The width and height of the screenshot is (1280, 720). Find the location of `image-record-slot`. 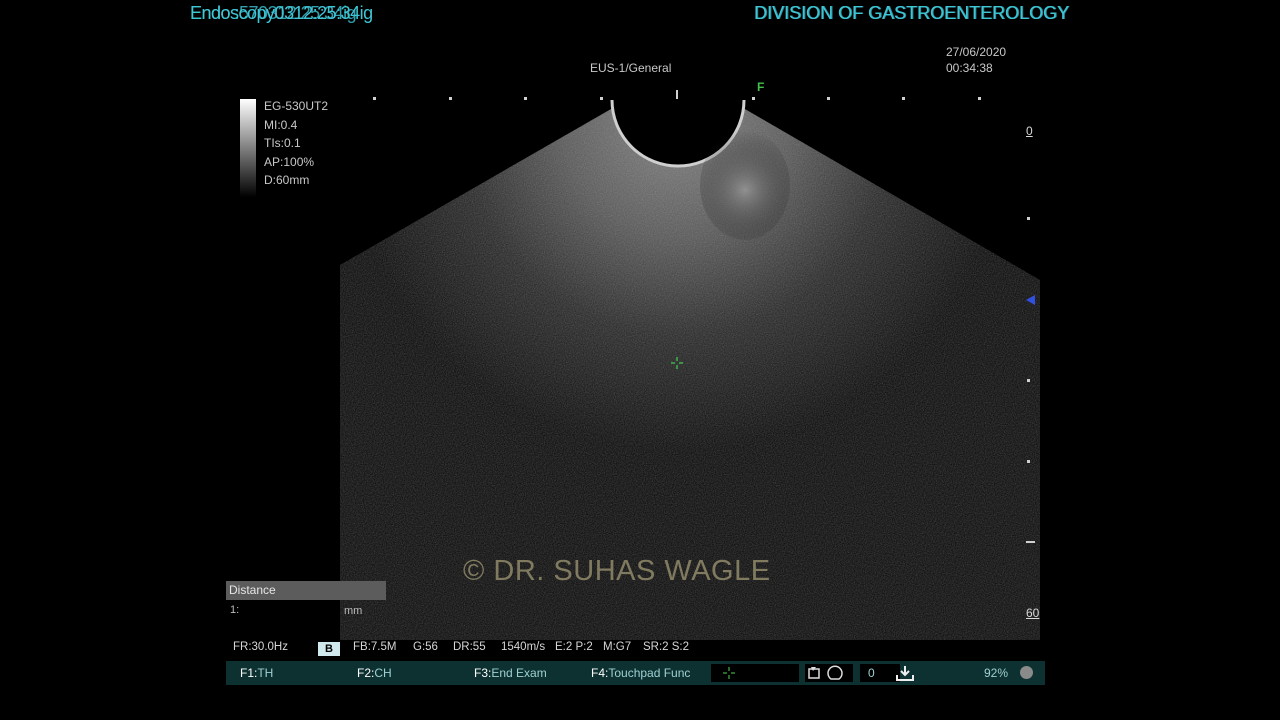

image-record-slot is located at coordinates (829, 673).